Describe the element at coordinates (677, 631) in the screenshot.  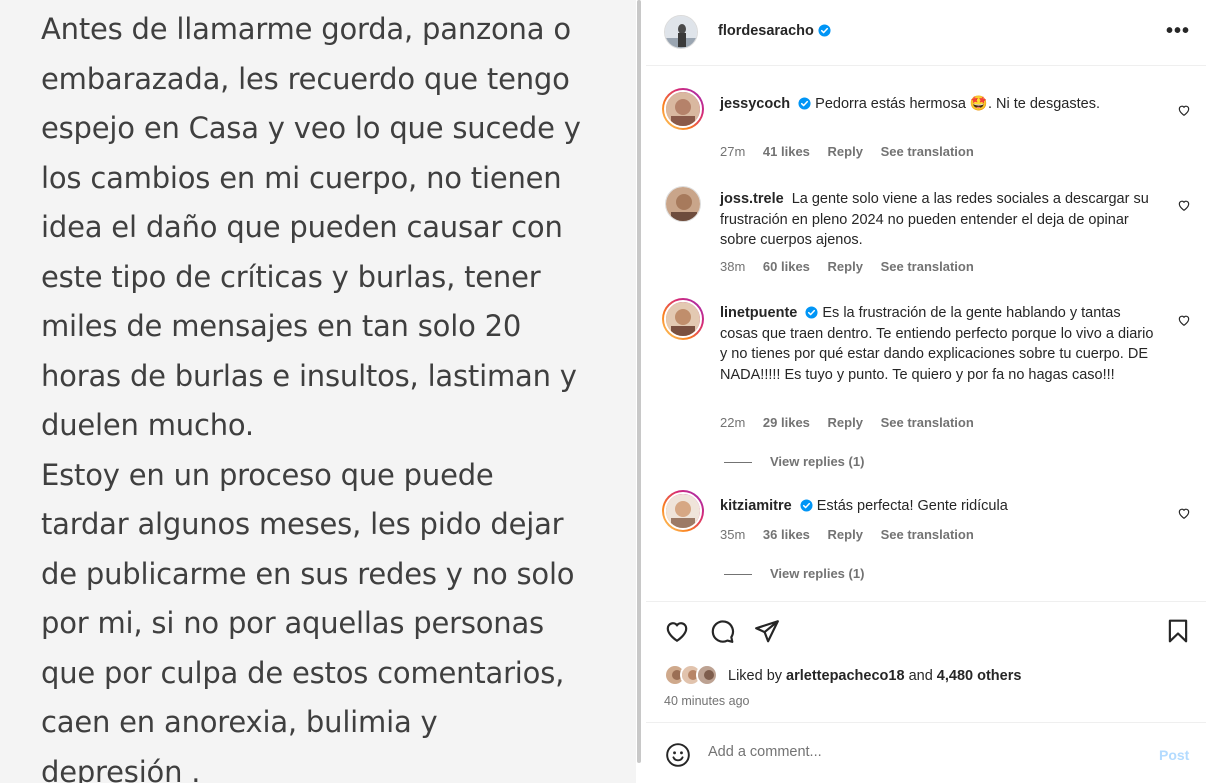
I see `like-heart-icon` at that location.